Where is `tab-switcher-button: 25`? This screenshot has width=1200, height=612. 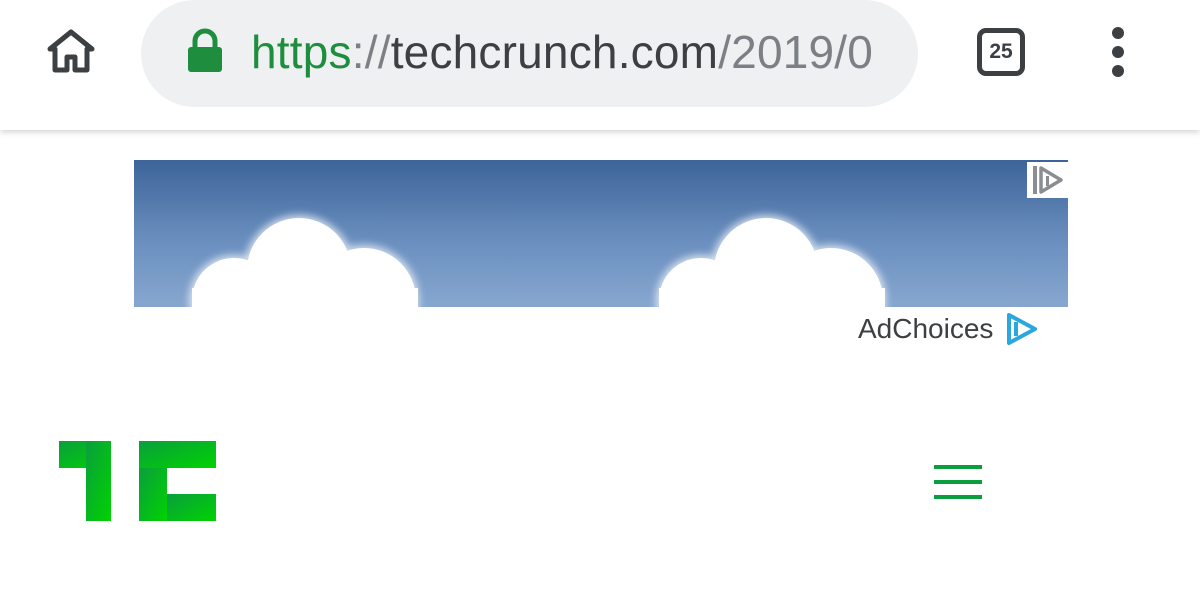
tab-switcher-button: 25 is located at coordinates (1001, 52).